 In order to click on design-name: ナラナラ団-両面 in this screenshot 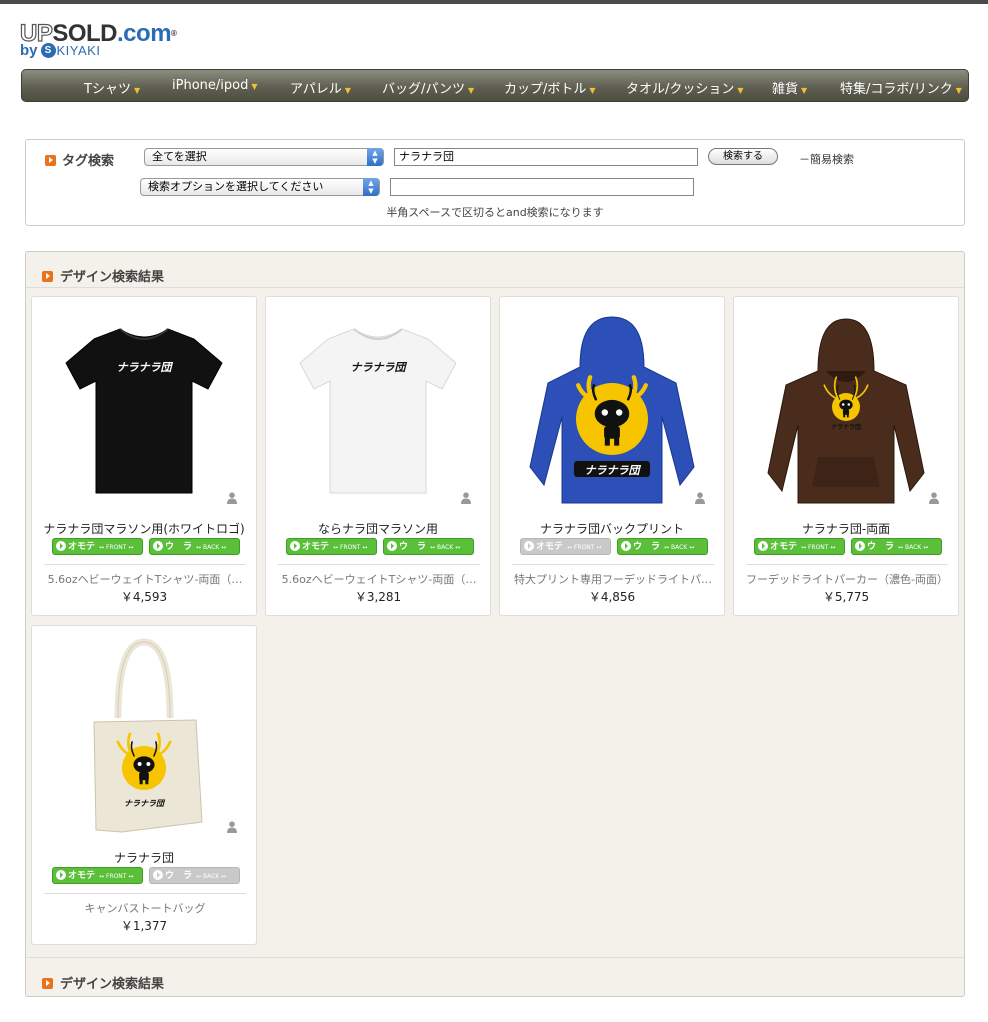, I will do `click(846, 528)`.